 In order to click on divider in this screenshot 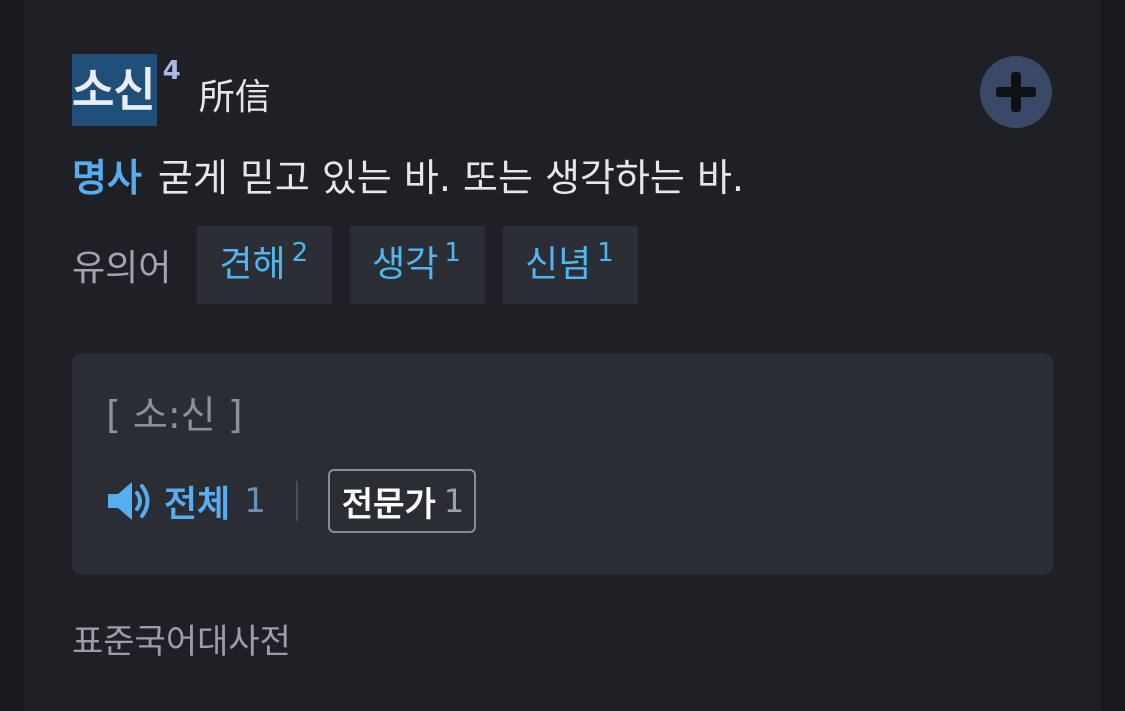, I will do `click(296, 501)`.